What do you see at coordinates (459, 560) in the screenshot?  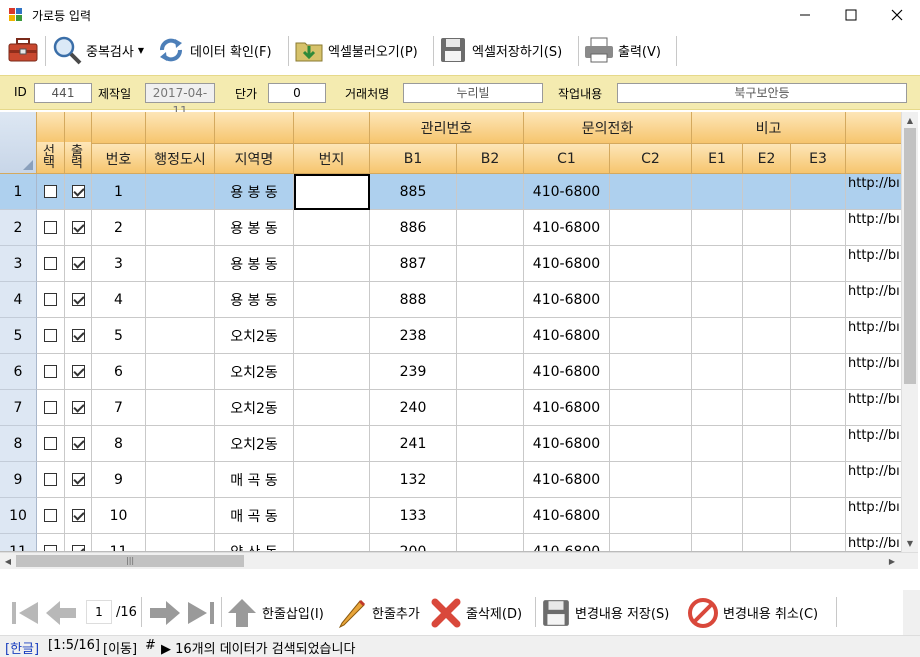 I see `horizontal-scrollbar: ◀ ||| ▶` at bounding box center [459, 560].